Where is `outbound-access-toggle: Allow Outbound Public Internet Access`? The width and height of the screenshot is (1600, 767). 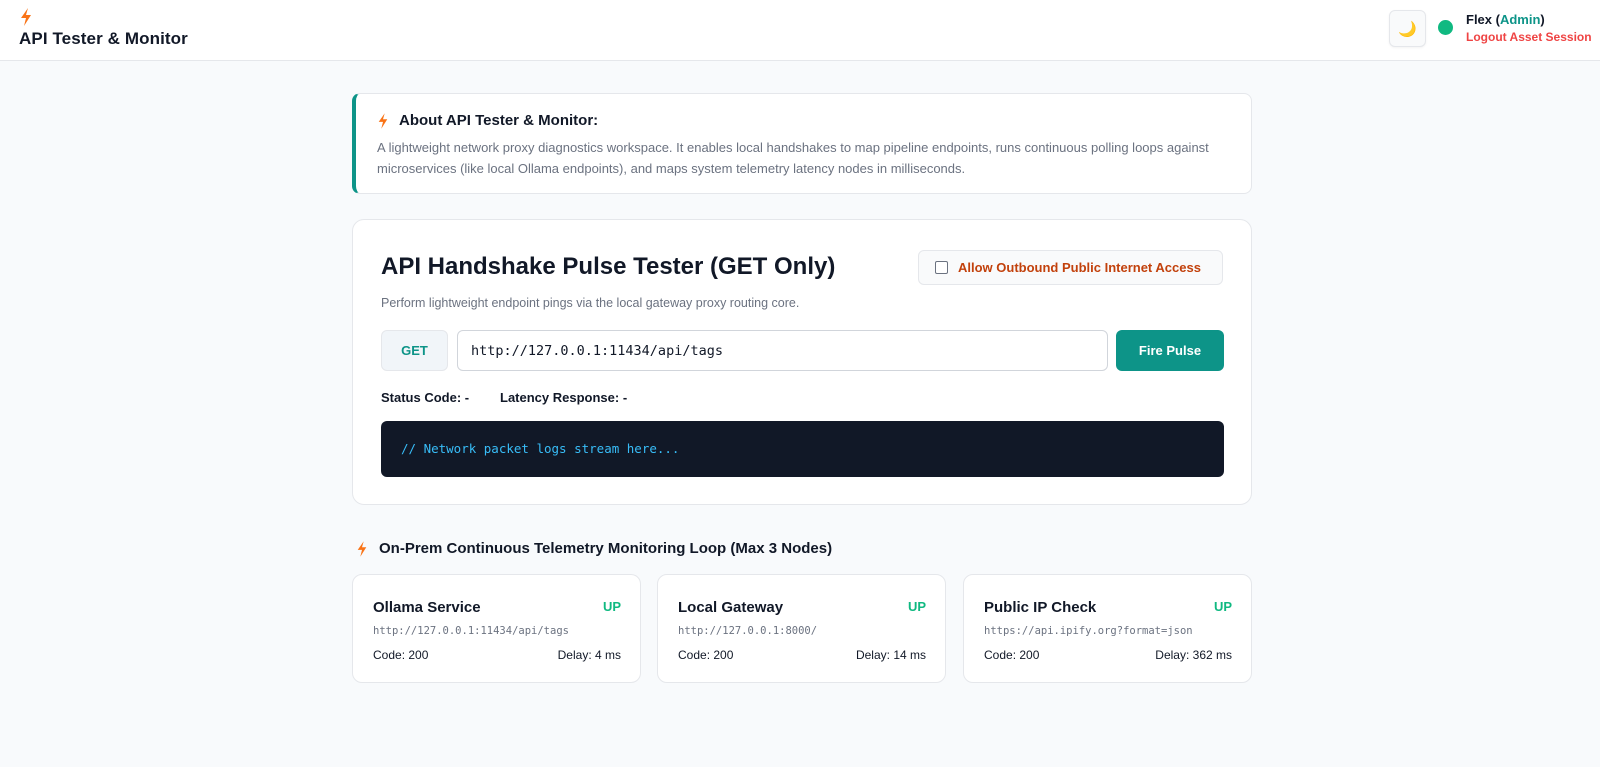 outbound-access-toggle: Allow Outbound Public Internet Access is located at coordinates (1070, 267).